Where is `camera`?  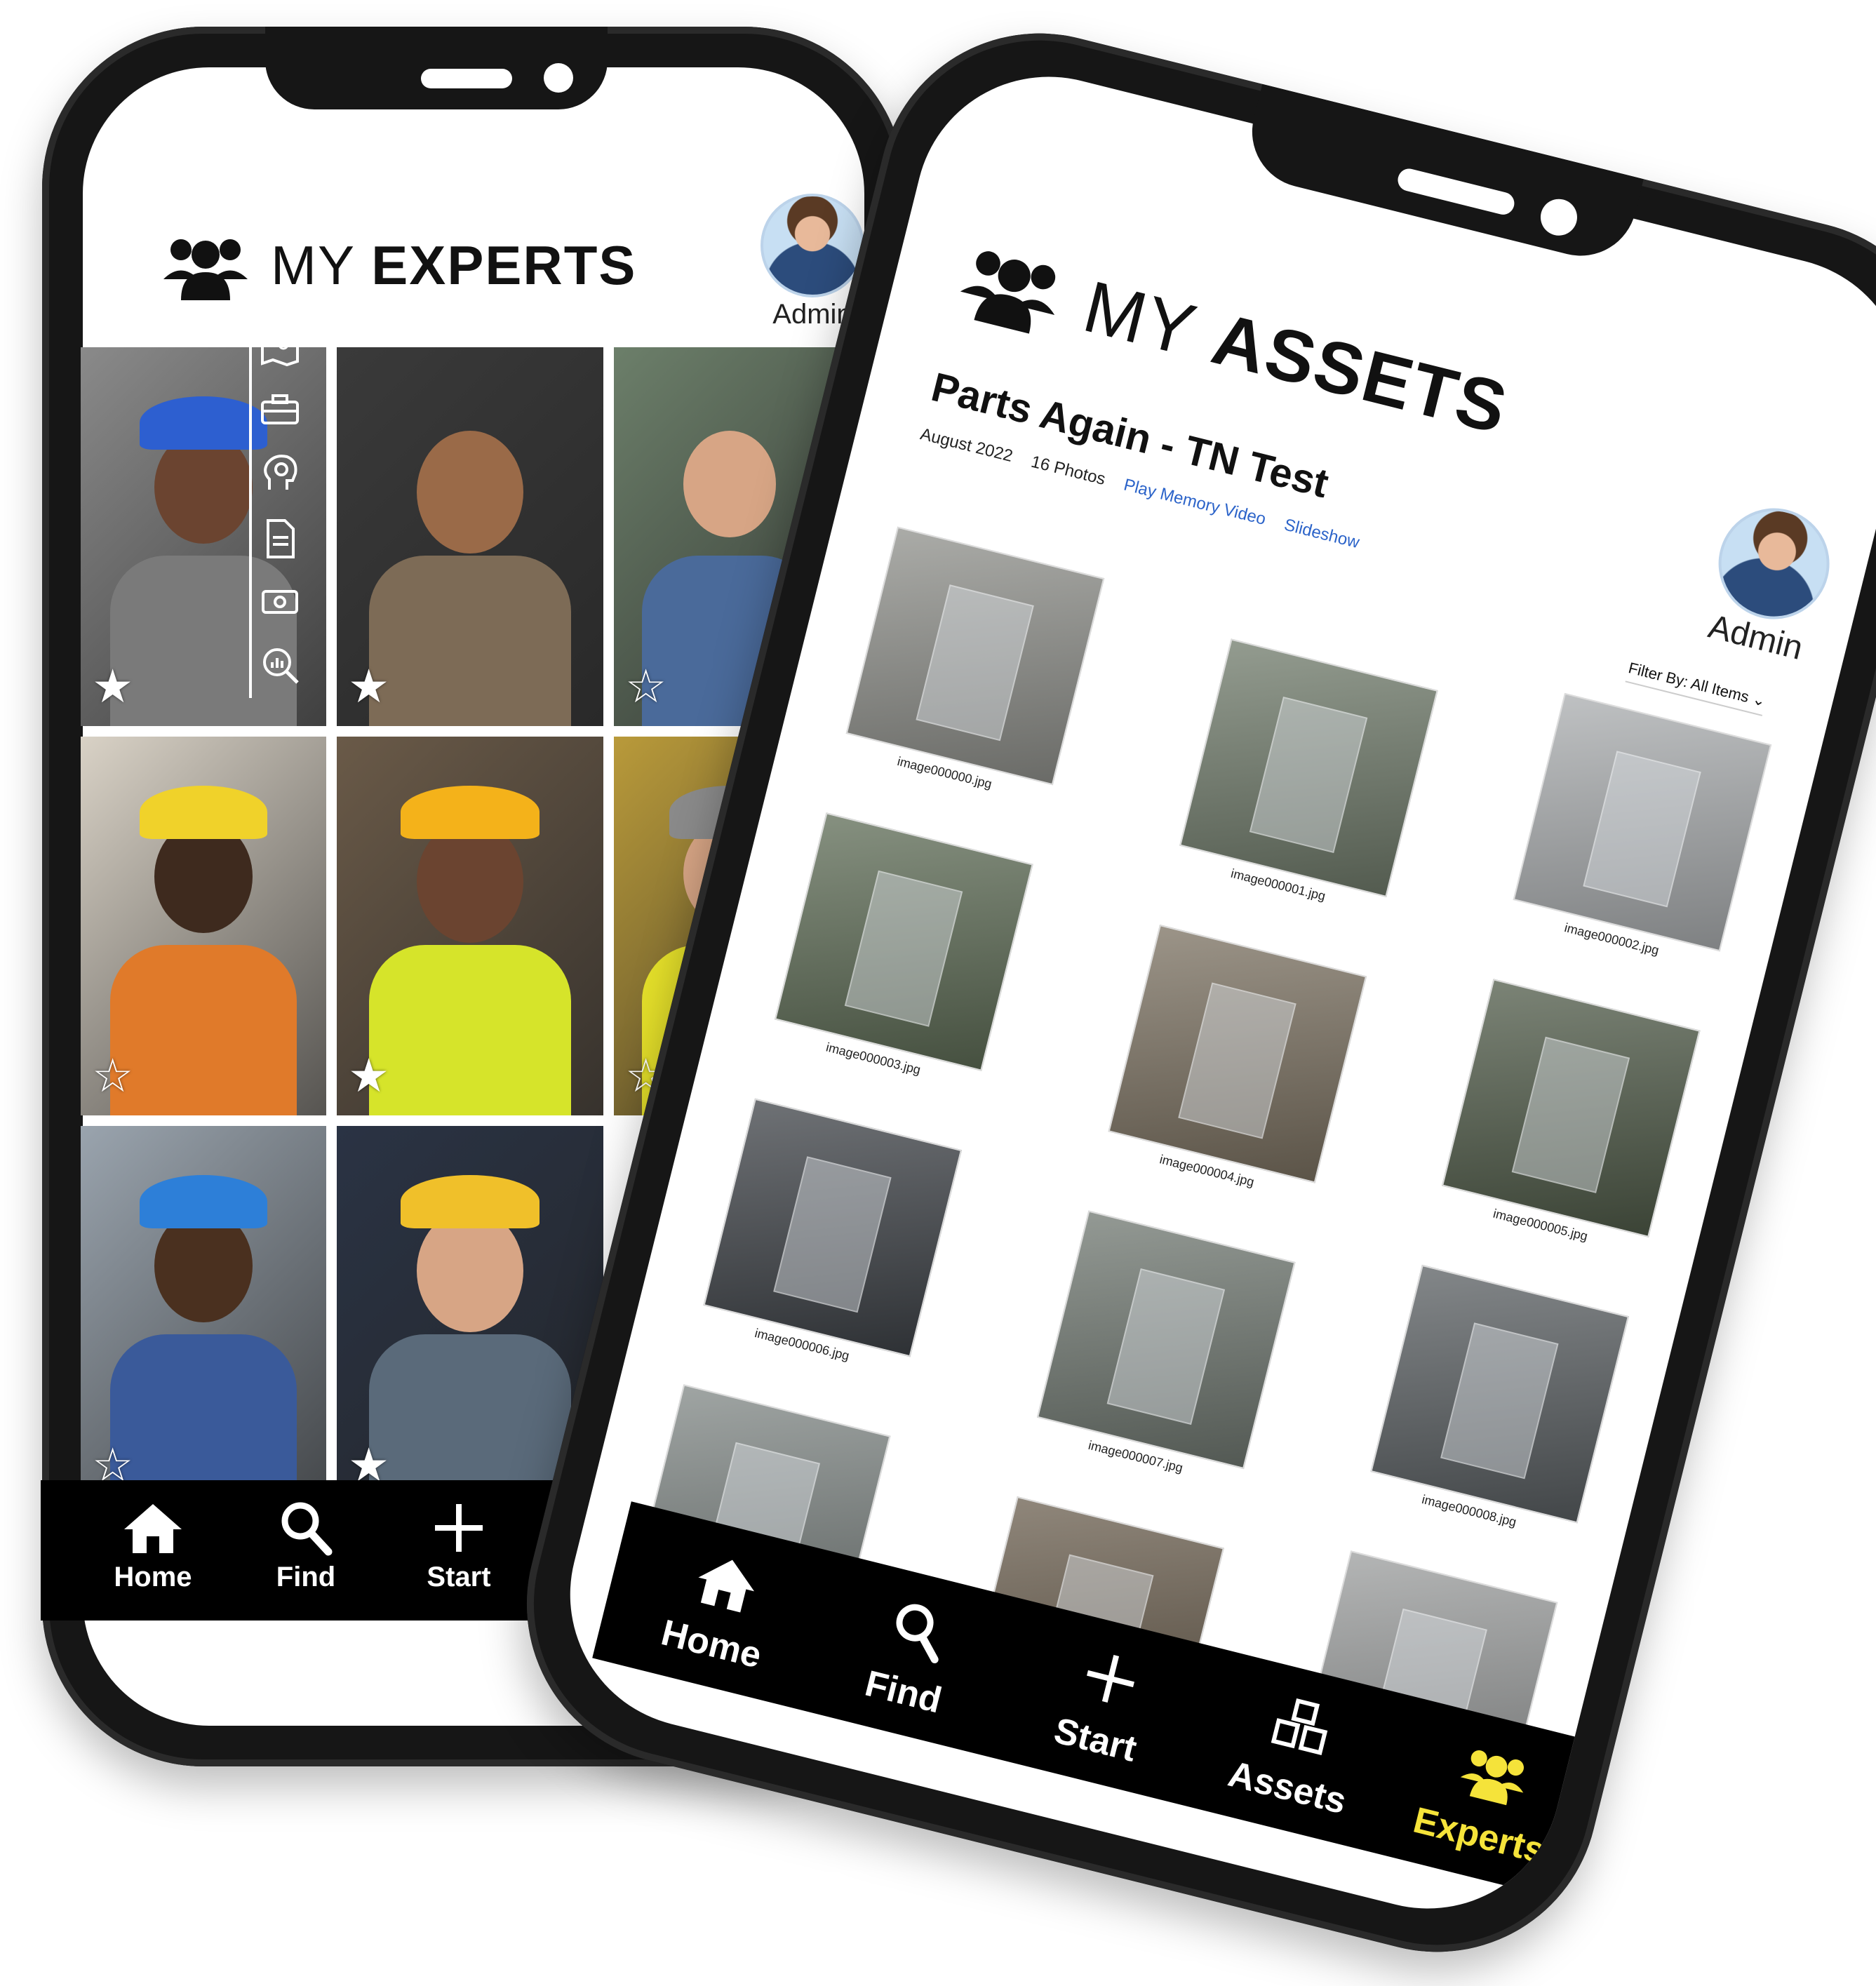 camera is located at coordinates (558, 78).